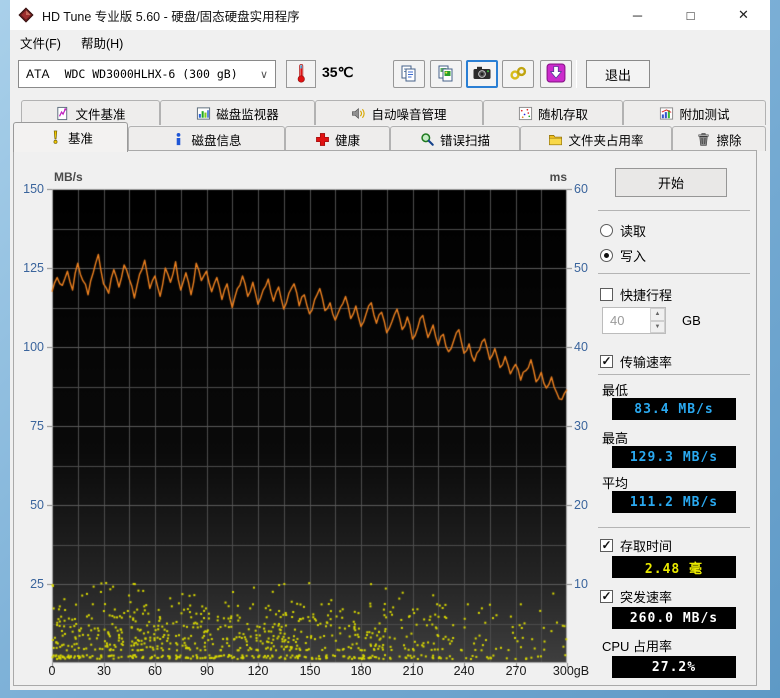 Image resolution: width=780 pixels, height=698 pixels. Describe the element at coordinates (555, 139) in the screenshot. I see `folder-icon` at that location.